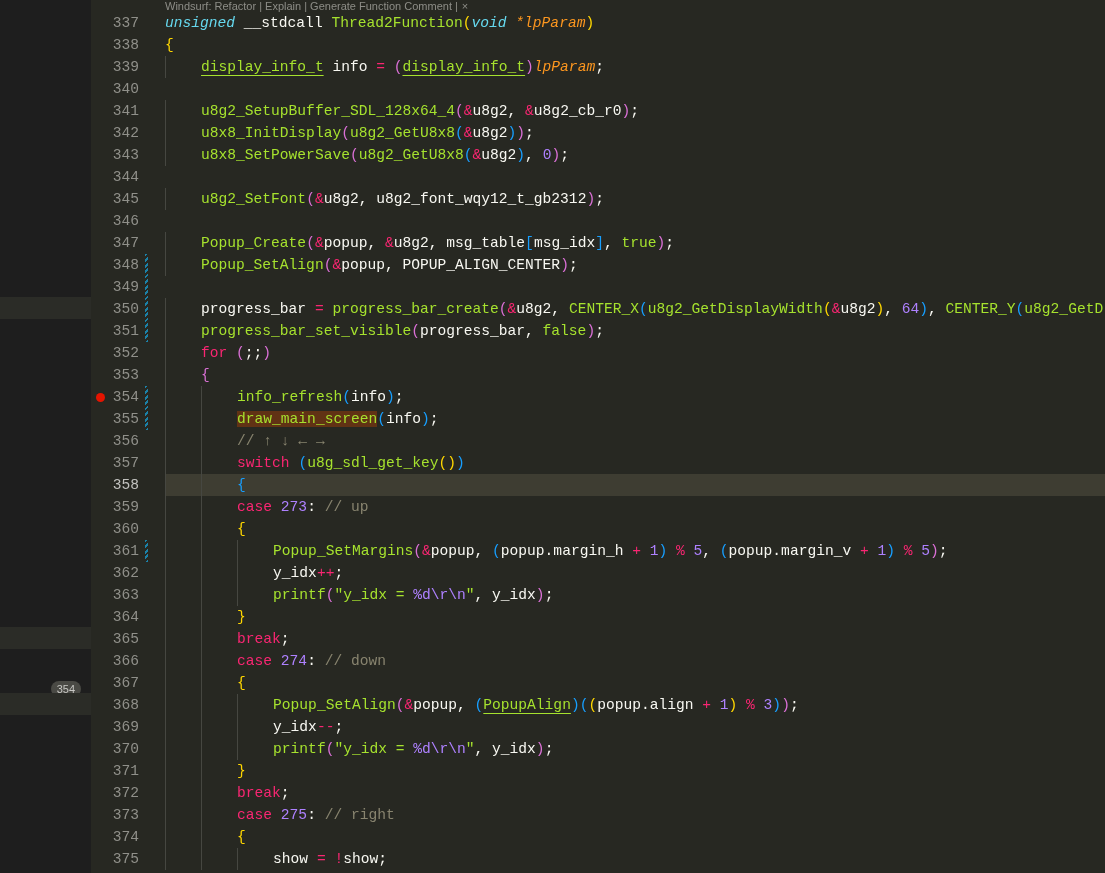 Image resolution: width=1105 pixels, height=873 pixels. Describe the element at coordinates (125, 815) in the screenshot. I see `line-number: 373` at that location.